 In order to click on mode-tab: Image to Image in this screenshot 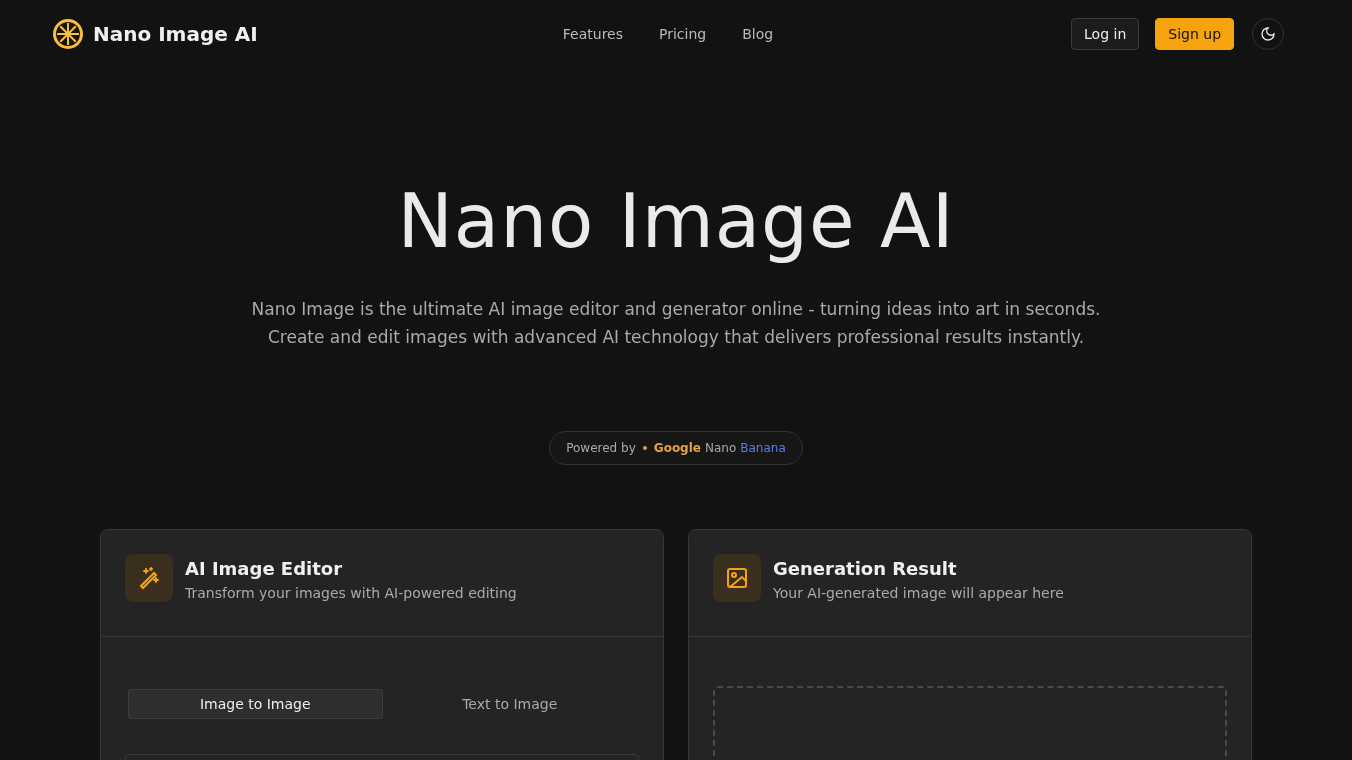, I will do `click(255, 704)`.